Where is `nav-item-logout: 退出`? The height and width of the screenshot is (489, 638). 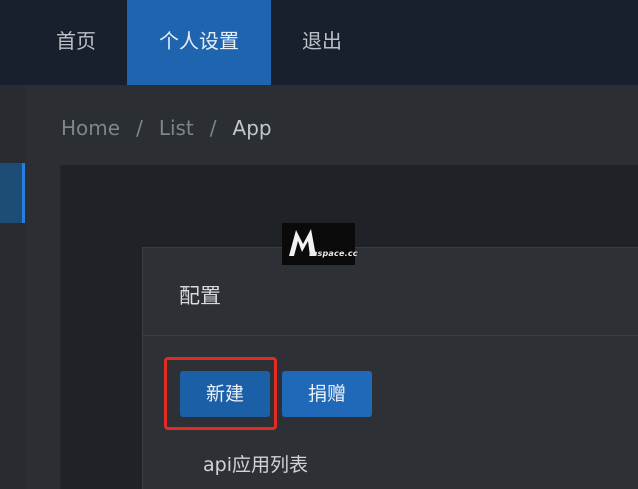 nav-item-logout: 退出 is located at coordinates (322, 42).